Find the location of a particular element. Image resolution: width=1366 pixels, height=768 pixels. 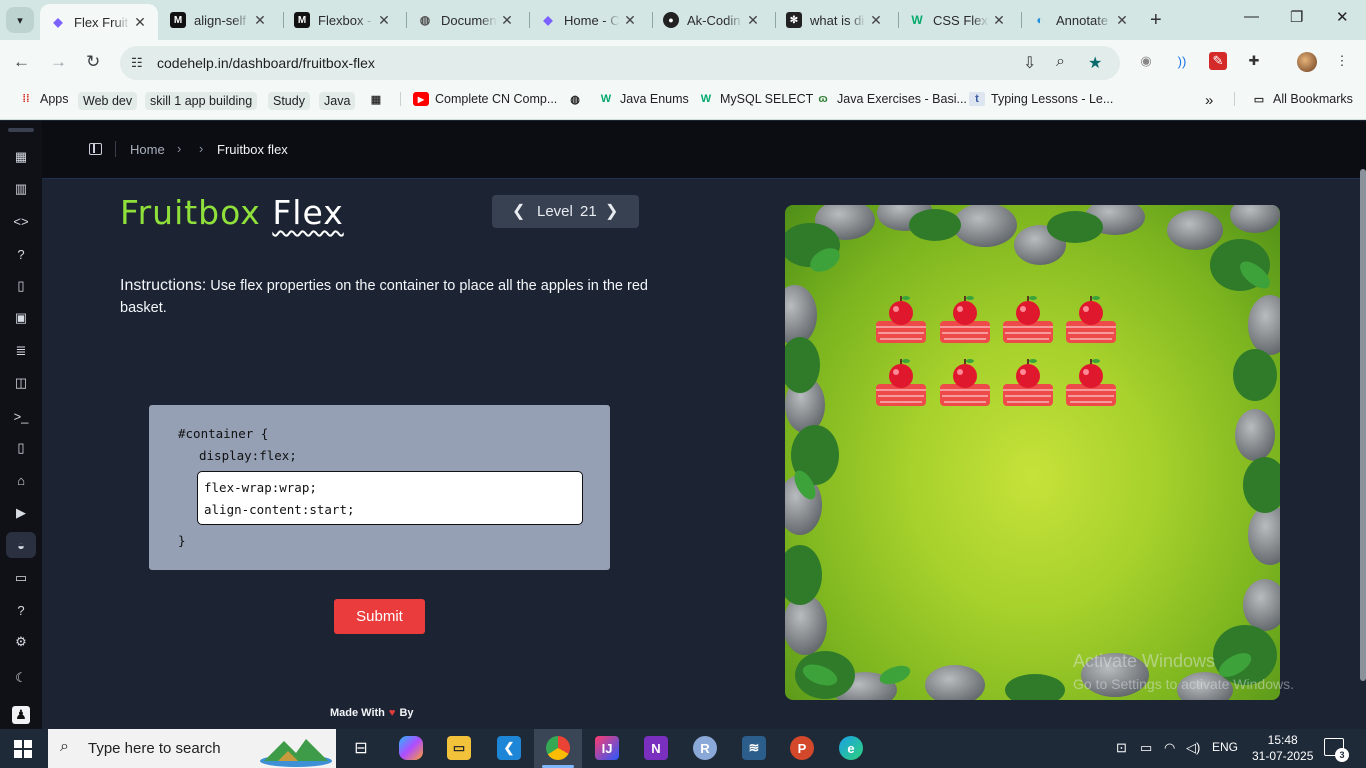

extensions-icon: ✚ is located at coordinates (1254, 61).